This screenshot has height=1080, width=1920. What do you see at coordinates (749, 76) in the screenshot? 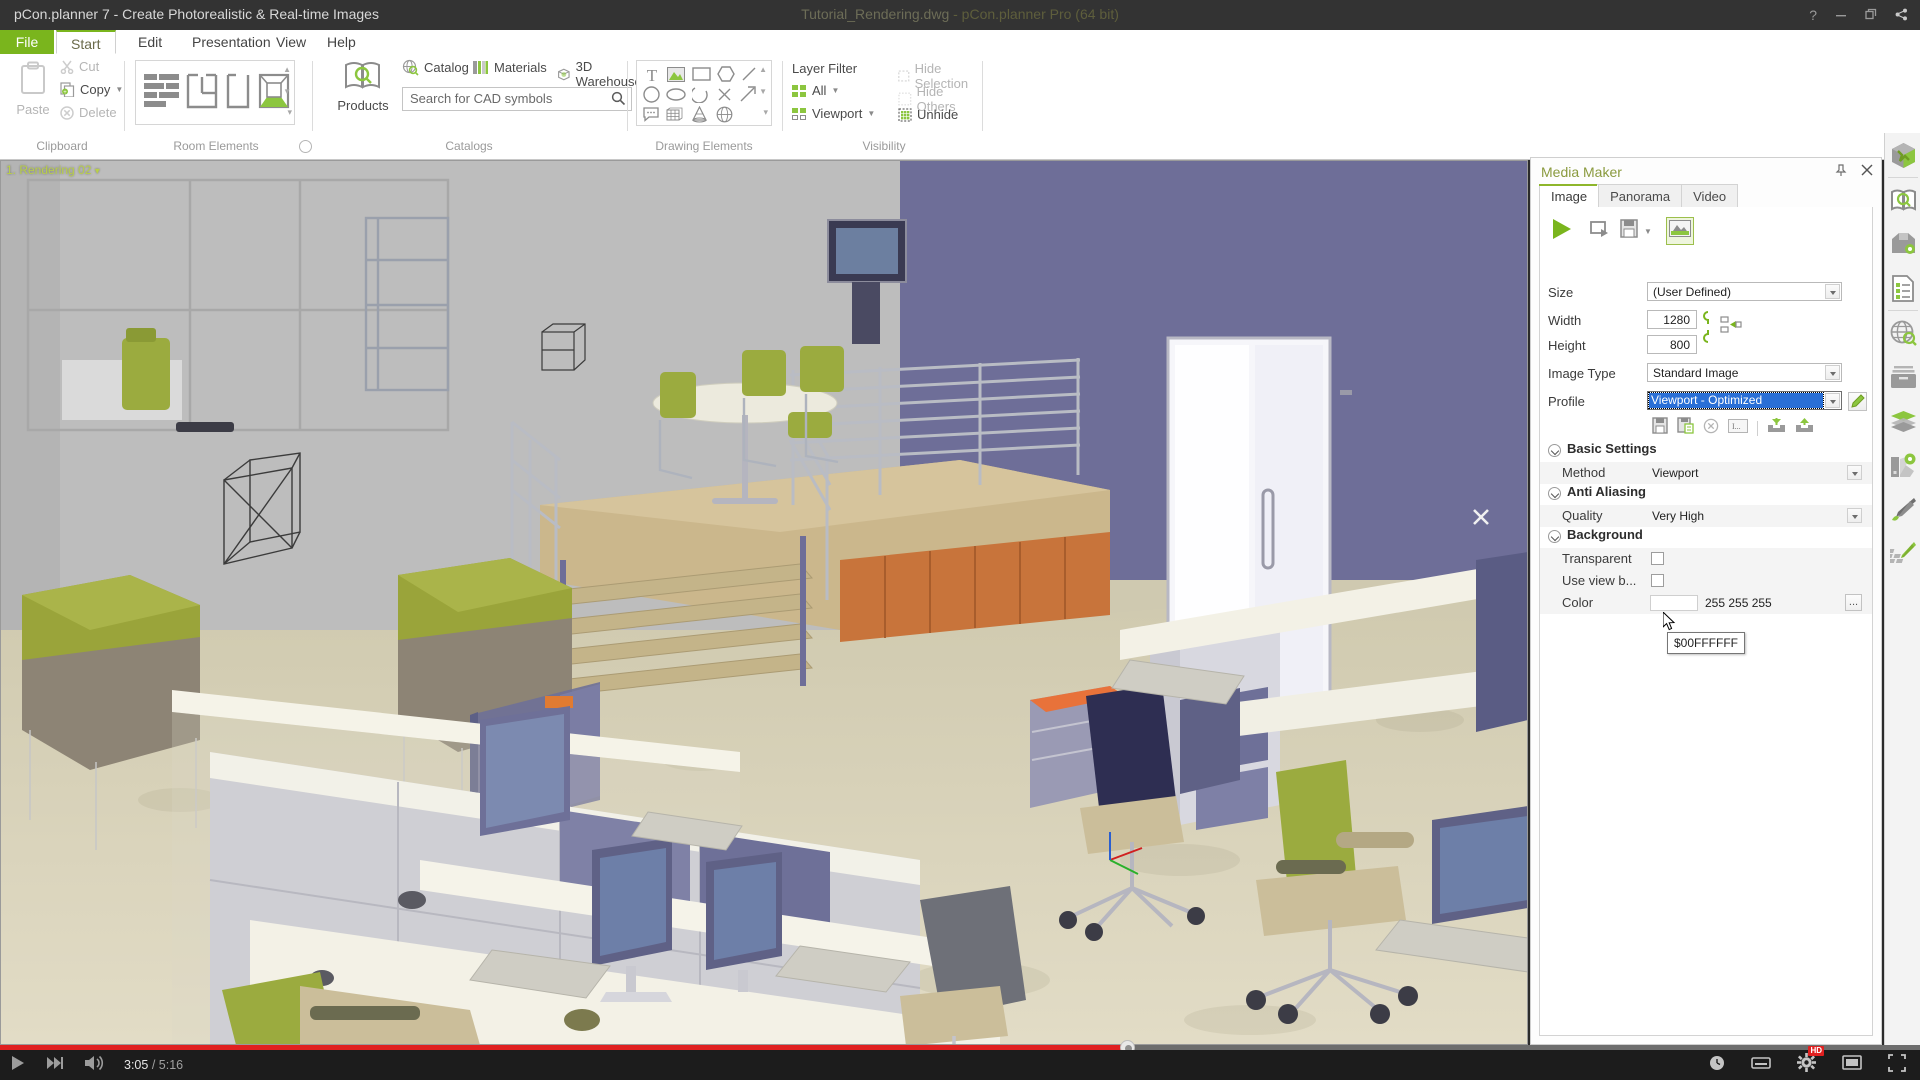
I see `line-tool` at bounding box center [749, 76].